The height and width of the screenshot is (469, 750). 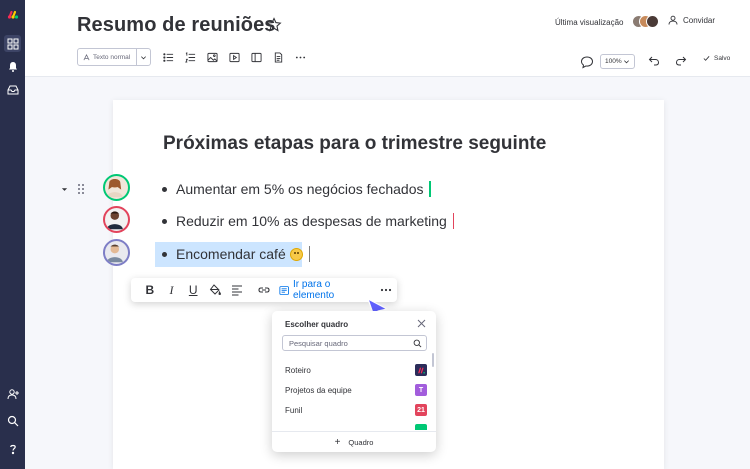 I want to click on comment-icon, so click(x=587, y=62).